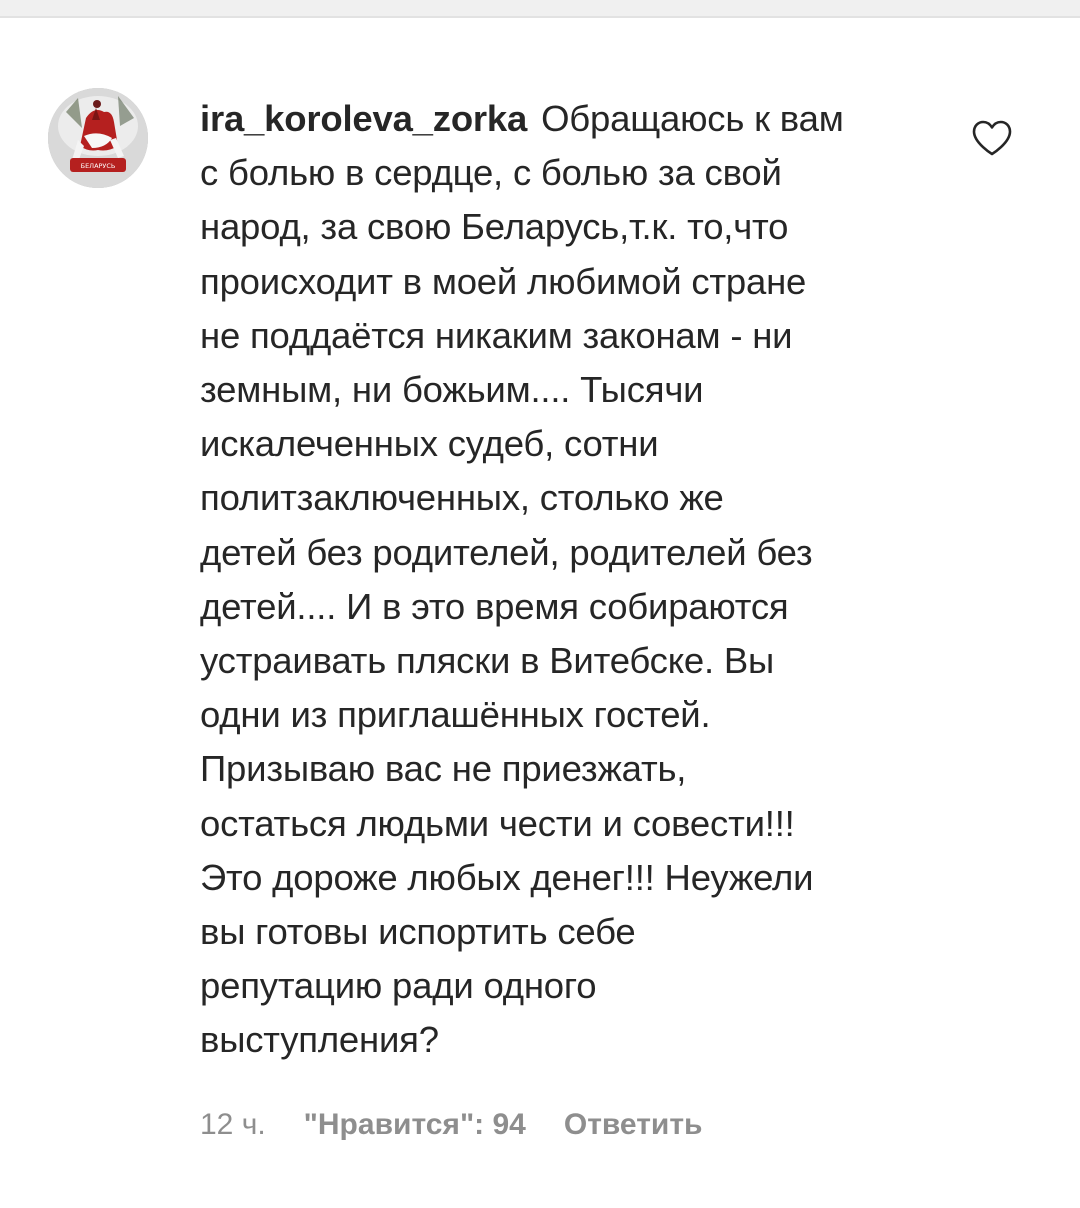  What do you see at coordinates (633, 1125) in the screenshot?
I see `reply-button: Ответить` at bounding box center [633, 1125].